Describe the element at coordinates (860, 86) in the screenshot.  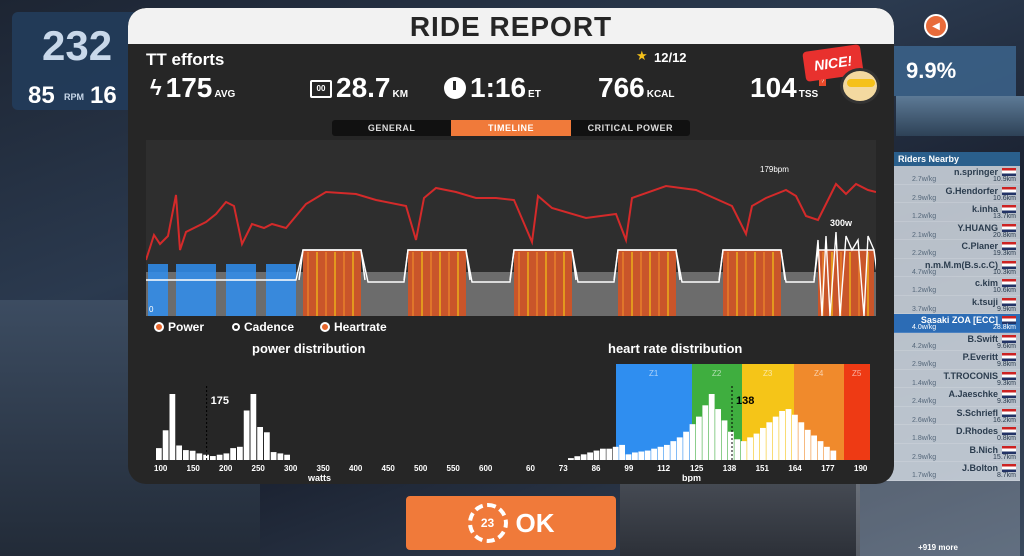
I see `mascot-avatar` at that location.